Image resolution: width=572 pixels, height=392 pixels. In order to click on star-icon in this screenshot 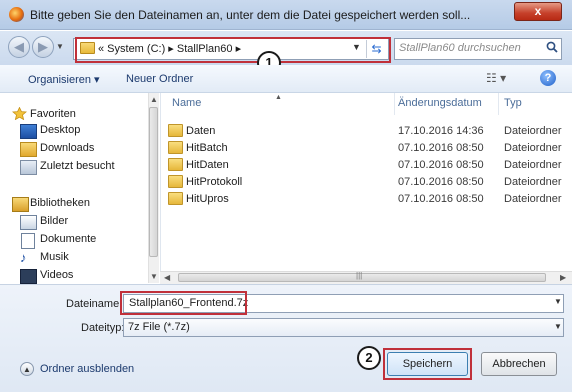, I will do `click(19, 113)`.